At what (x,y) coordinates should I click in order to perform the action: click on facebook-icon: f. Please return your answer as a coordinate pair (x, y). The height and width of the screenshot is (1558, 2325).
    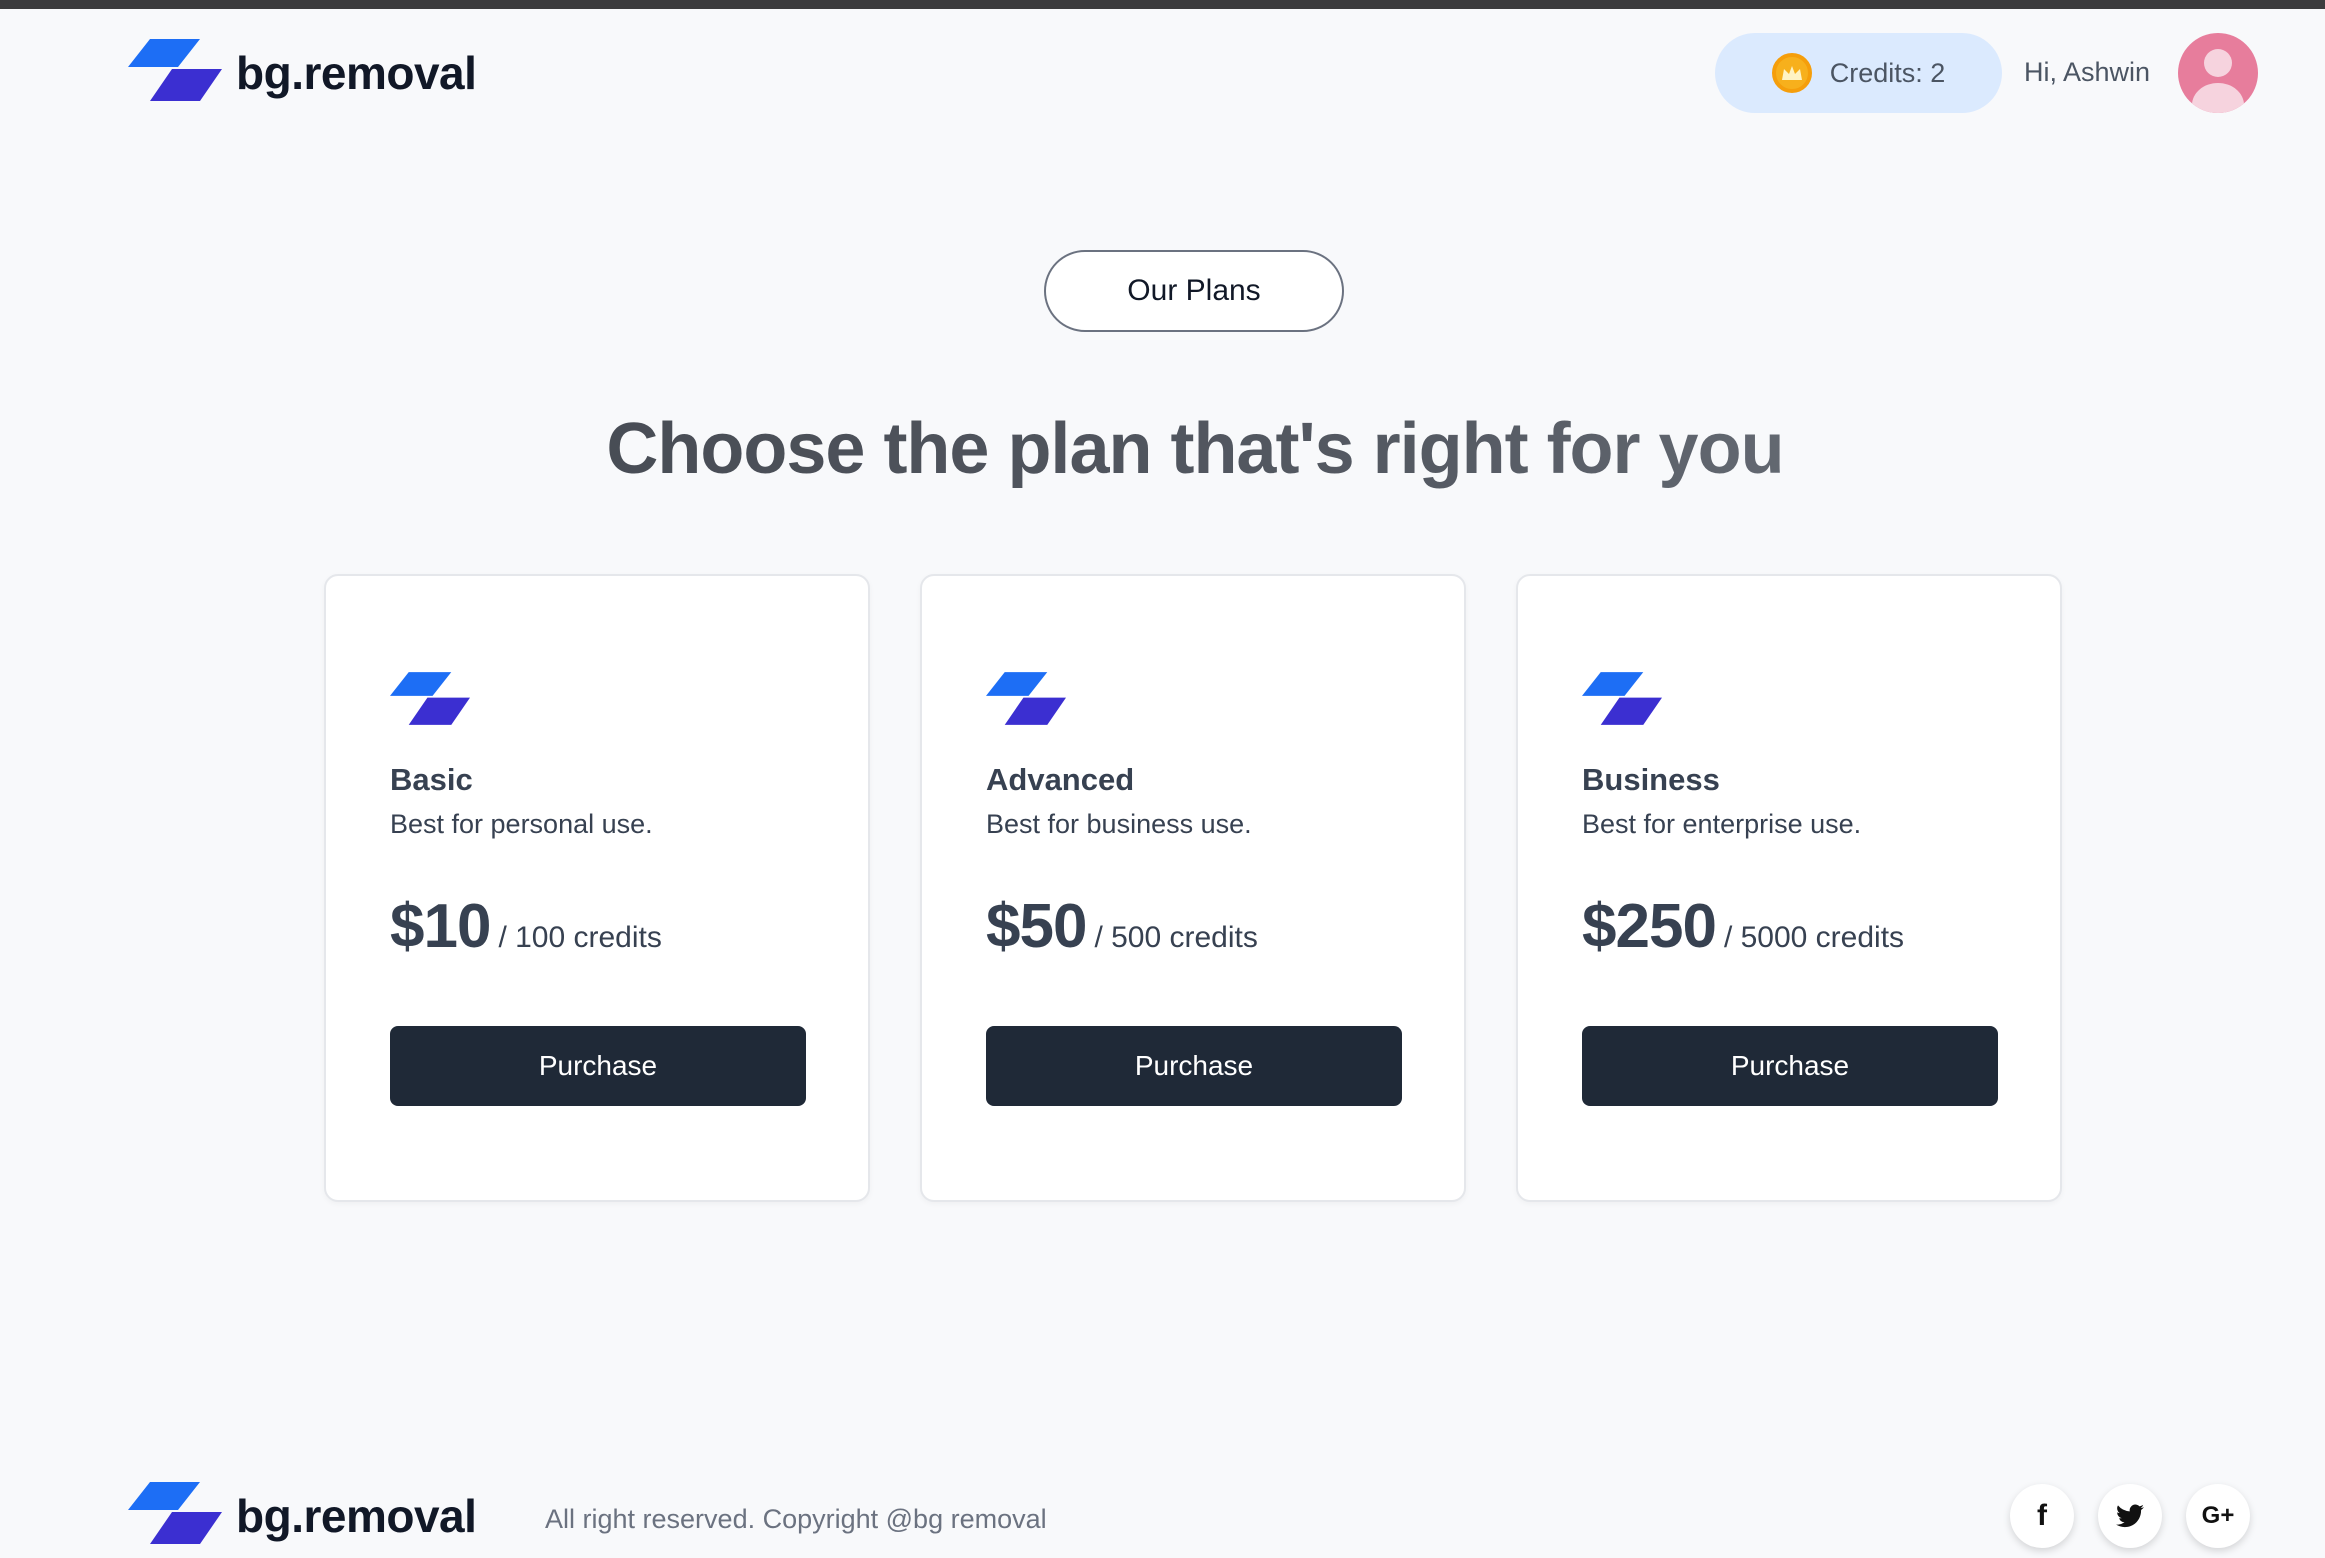
    Looking at the image, I should click on (2042, 1516).